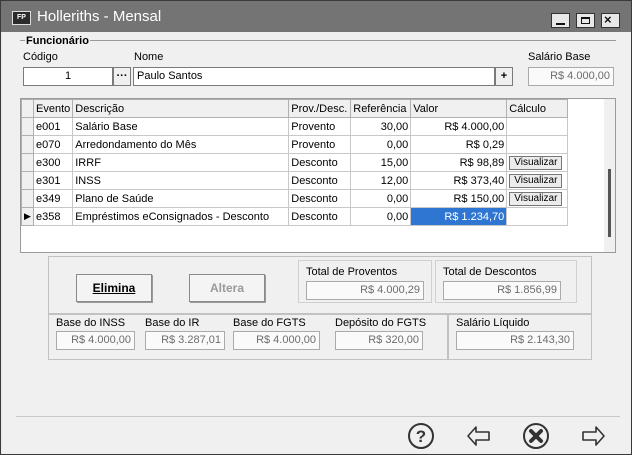 The width and height of the screenshot is (632, 455). Describe the element at coordinates (181, 198) in the screenshot. I see `cell-descricao: Plano de Saúde` at that location.